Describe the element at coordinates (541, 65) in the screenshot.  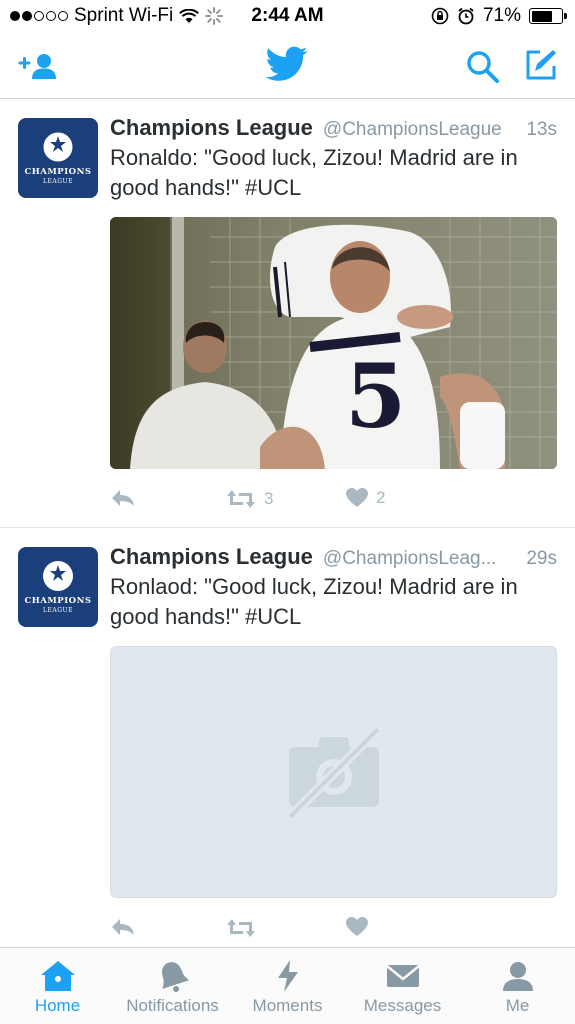
I see `compose-icon` at that location.